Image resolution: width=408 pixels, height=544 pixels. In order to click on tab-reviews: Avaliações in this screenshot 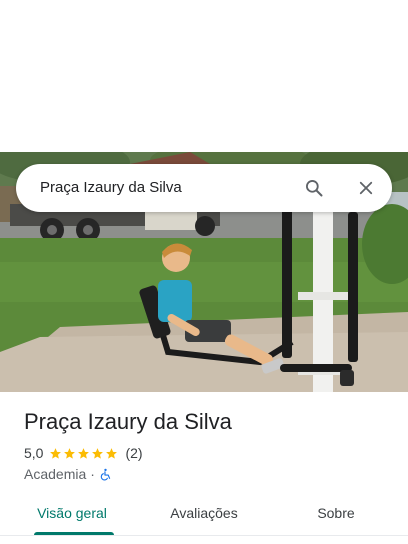, I will do `click(204, 514)`.